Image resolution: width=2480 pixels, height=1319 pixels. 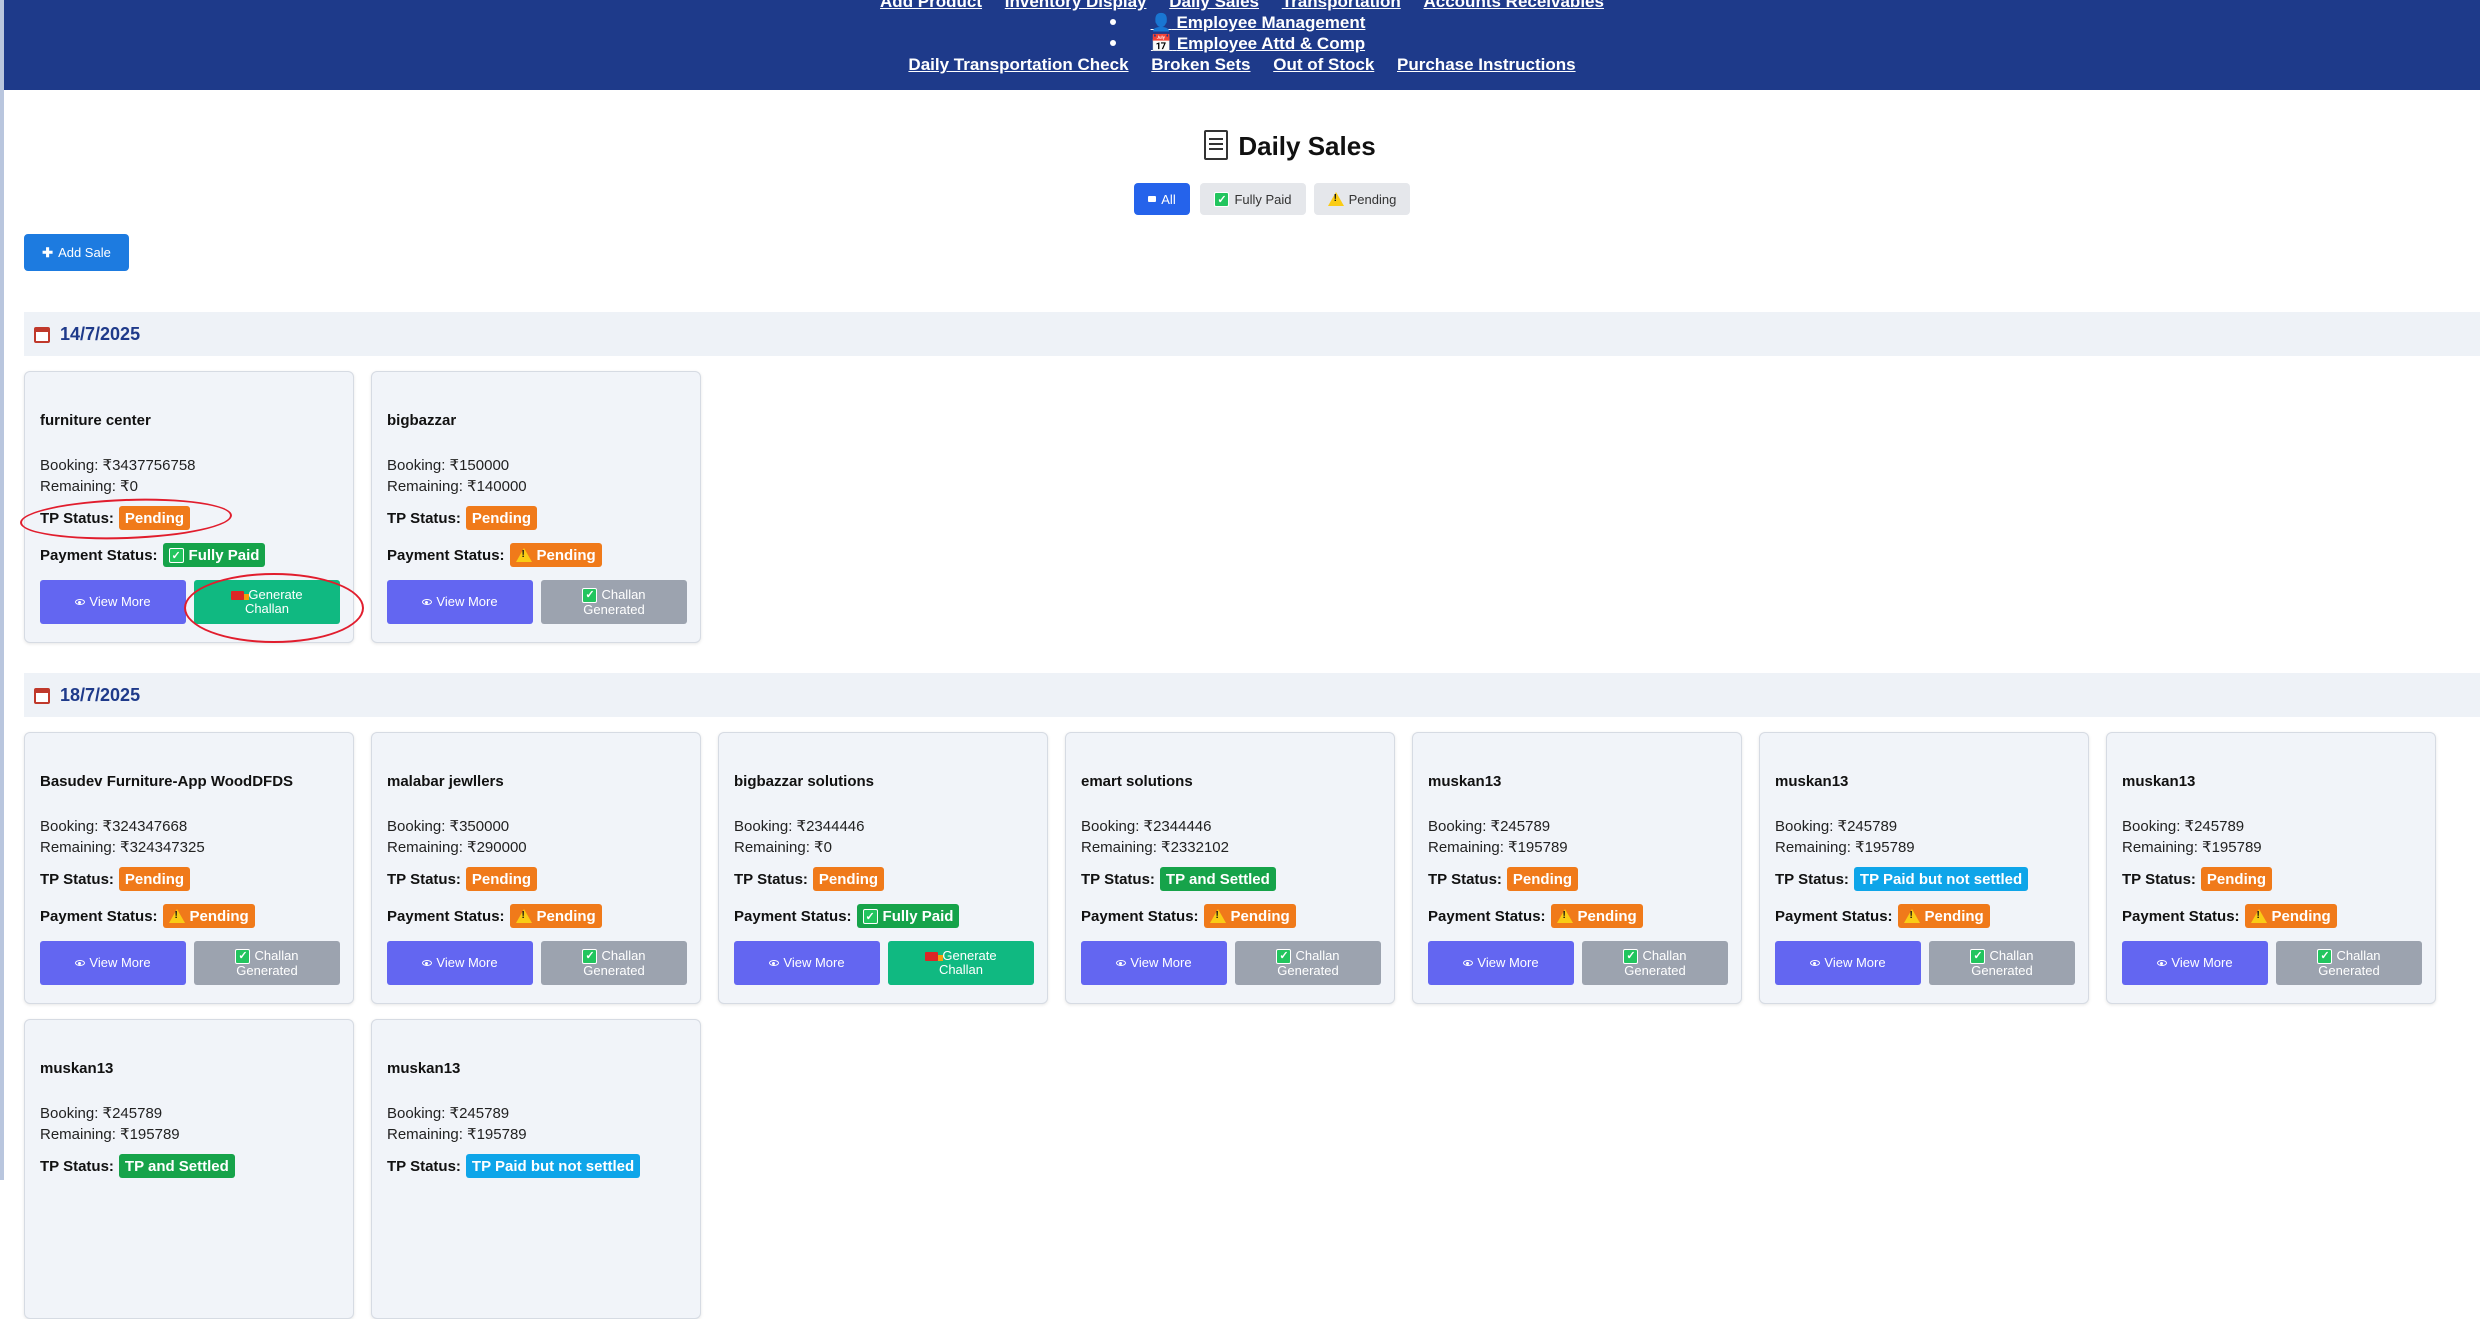 What do you see at coordinates (1323, 64) in the screenshot?
I see `nav-link-out-of-stock: Out of Stock` at bounding box center [1323, 64].